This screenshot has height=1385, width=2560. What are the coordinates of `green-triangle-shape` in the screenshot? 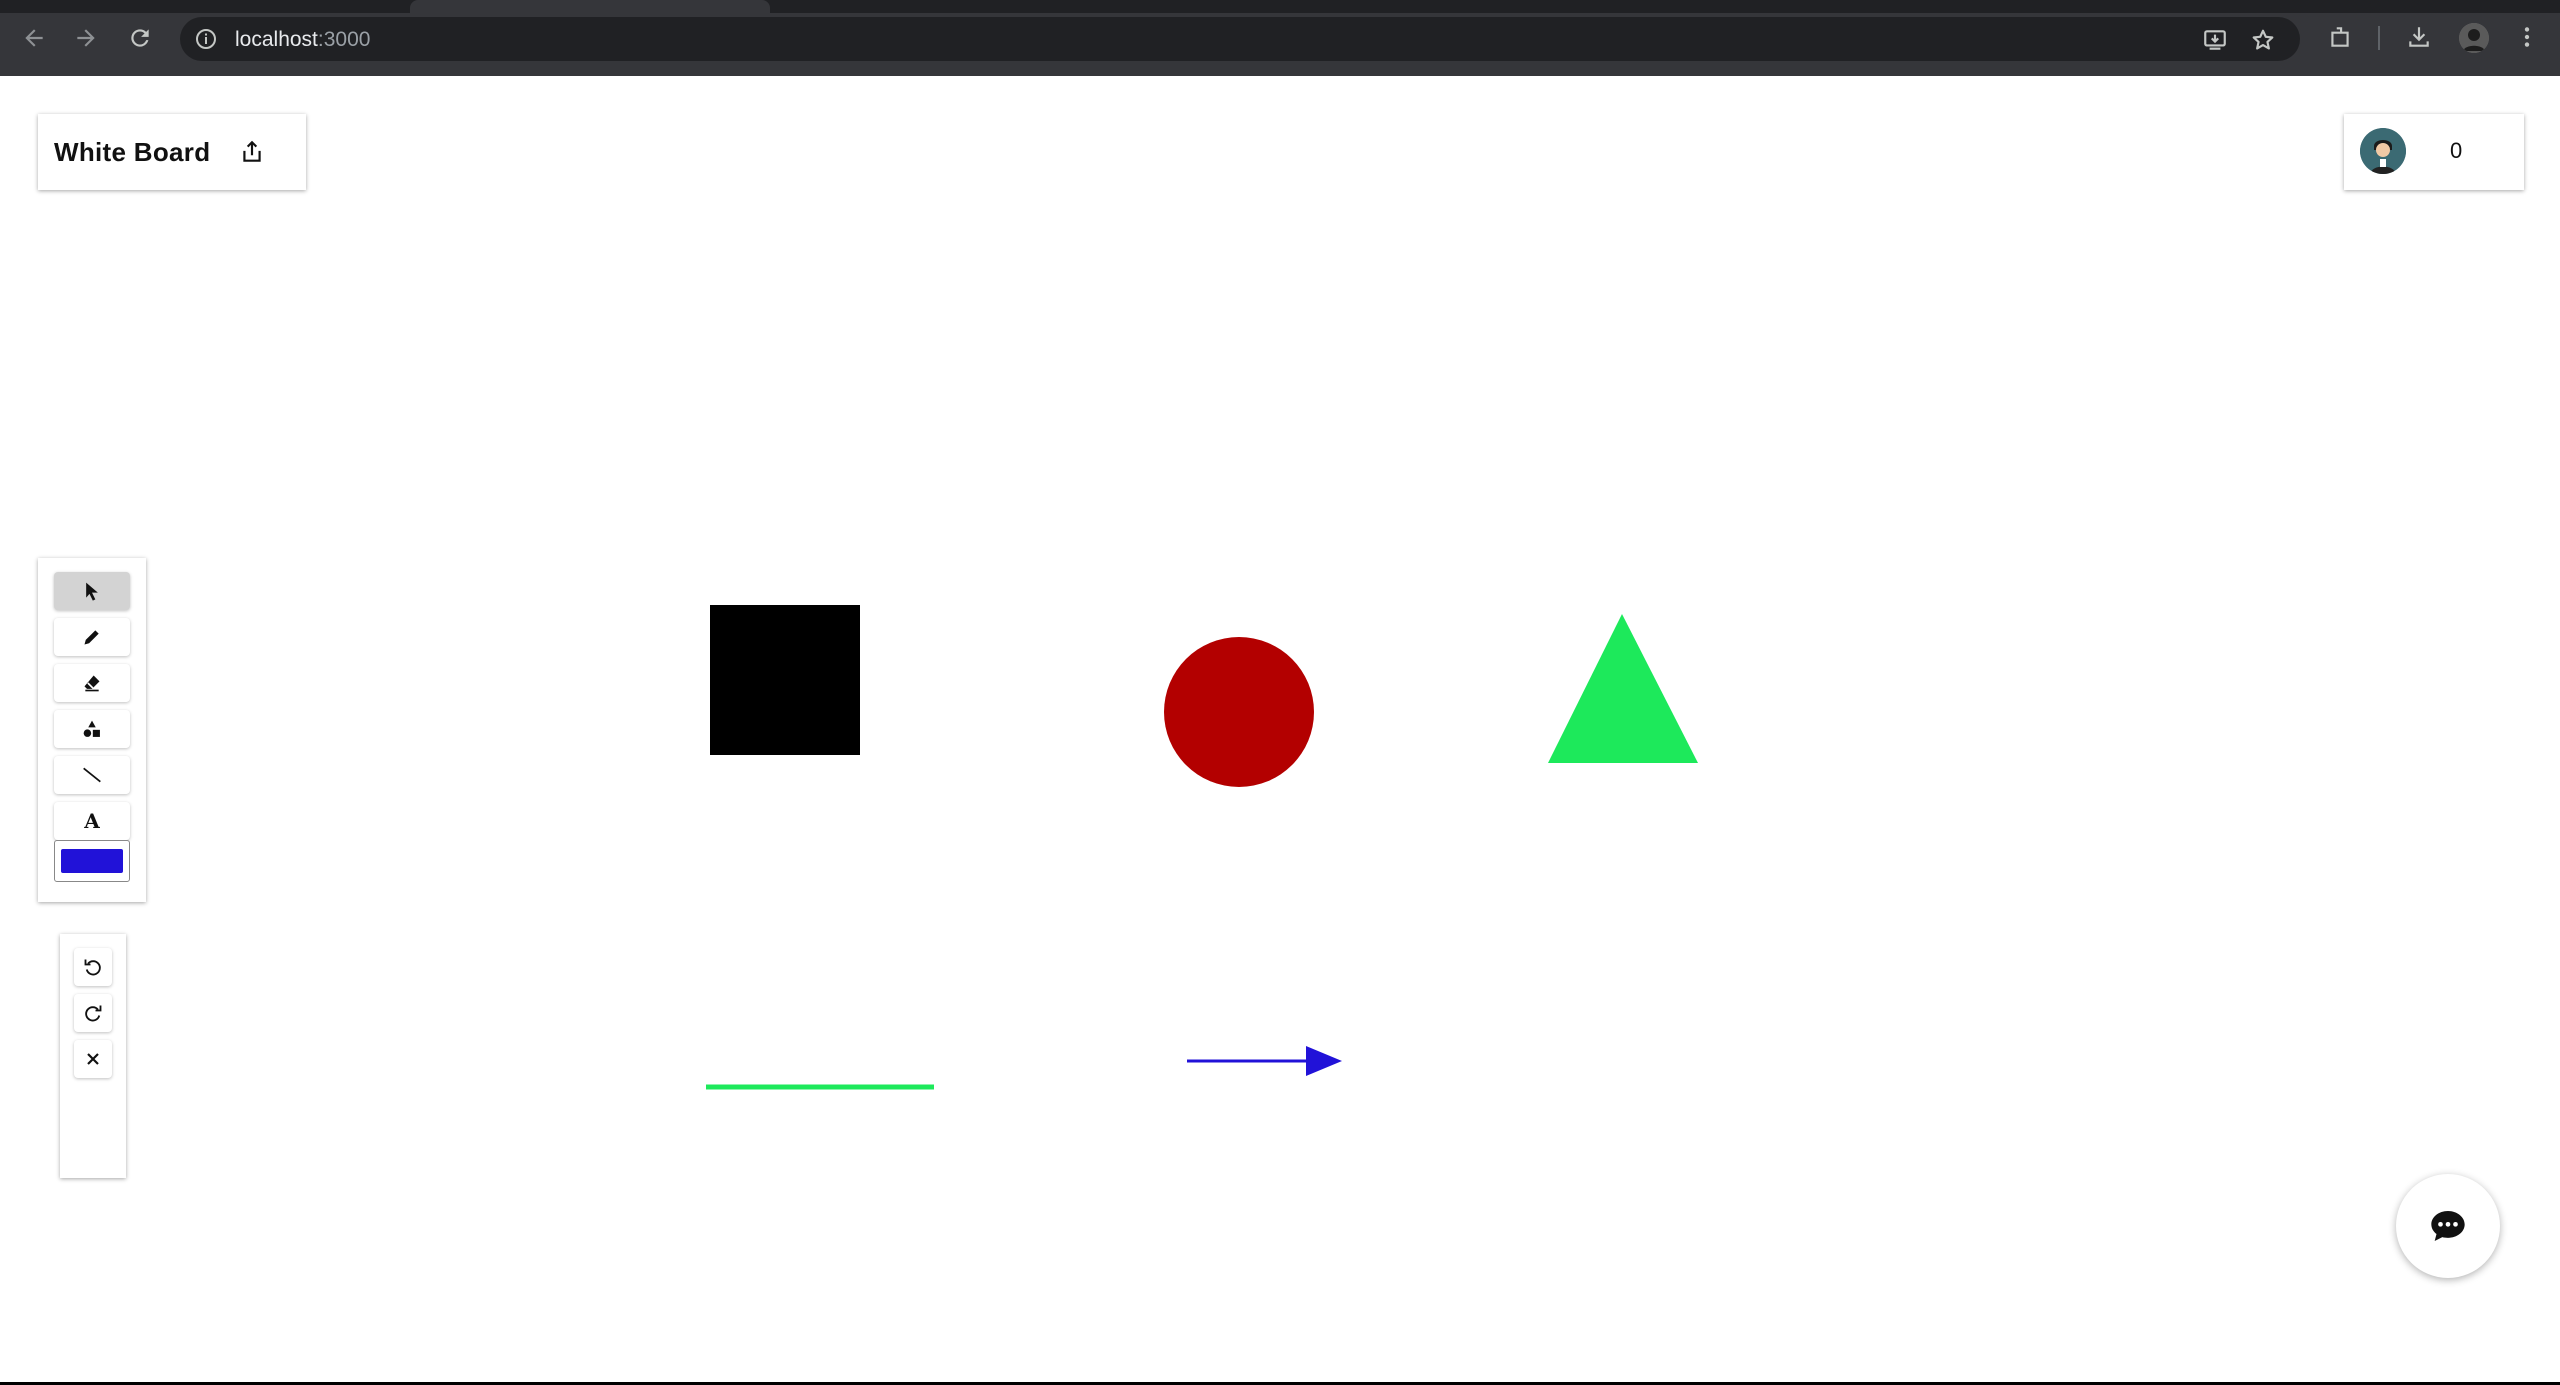 It's located at (1623, 688).